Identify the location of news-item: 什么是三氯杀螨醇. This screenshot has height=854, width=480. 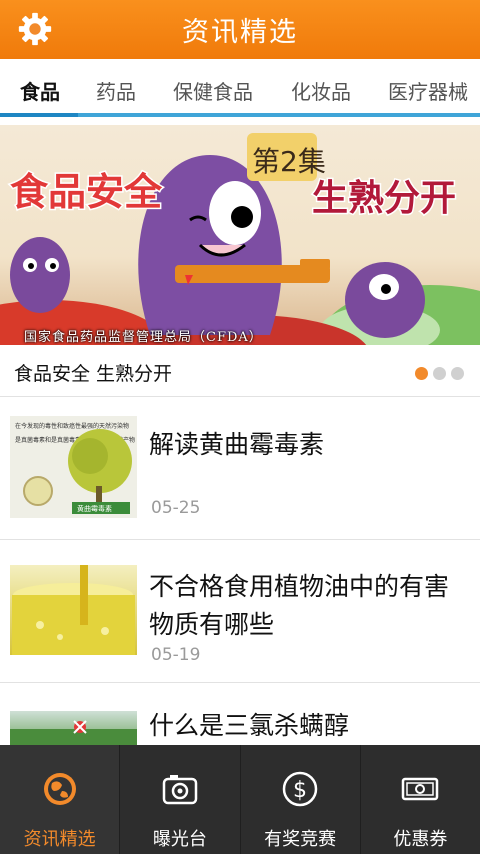
(240, 718).